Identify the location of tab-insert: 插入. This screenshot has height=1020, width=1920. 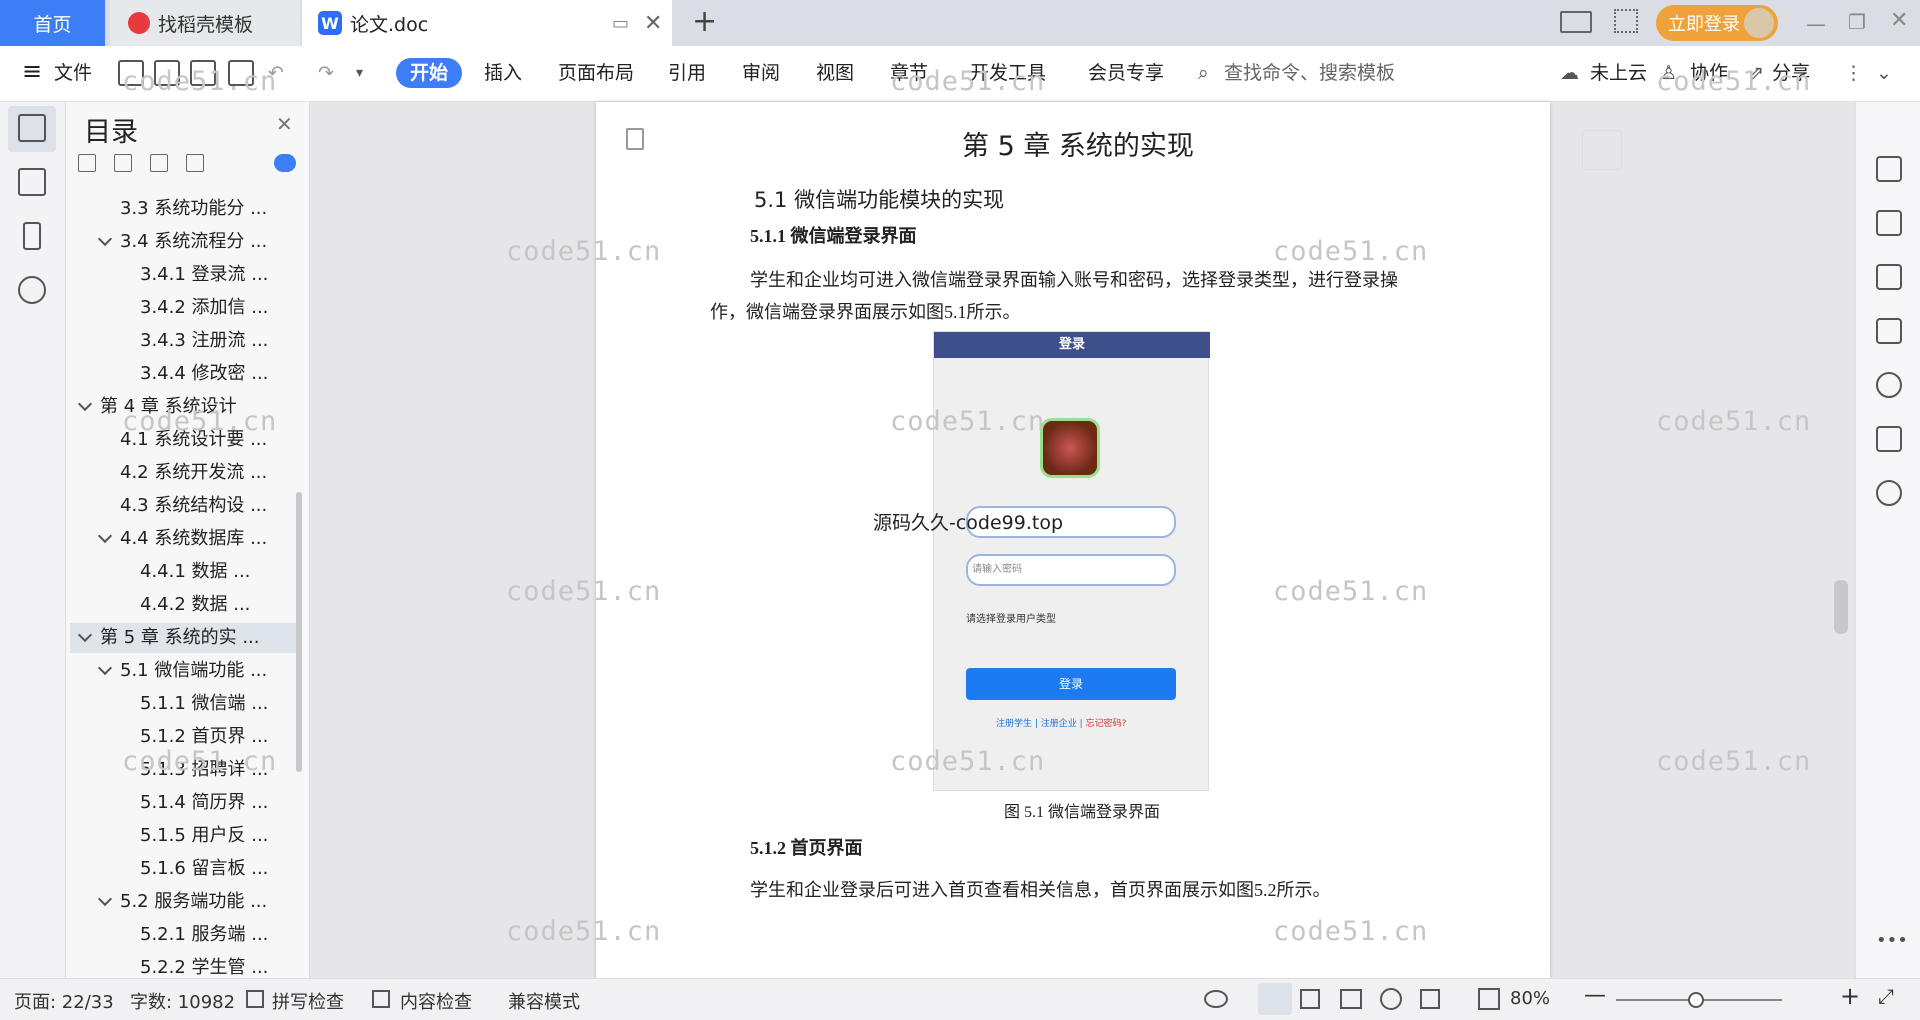
(503, 73).